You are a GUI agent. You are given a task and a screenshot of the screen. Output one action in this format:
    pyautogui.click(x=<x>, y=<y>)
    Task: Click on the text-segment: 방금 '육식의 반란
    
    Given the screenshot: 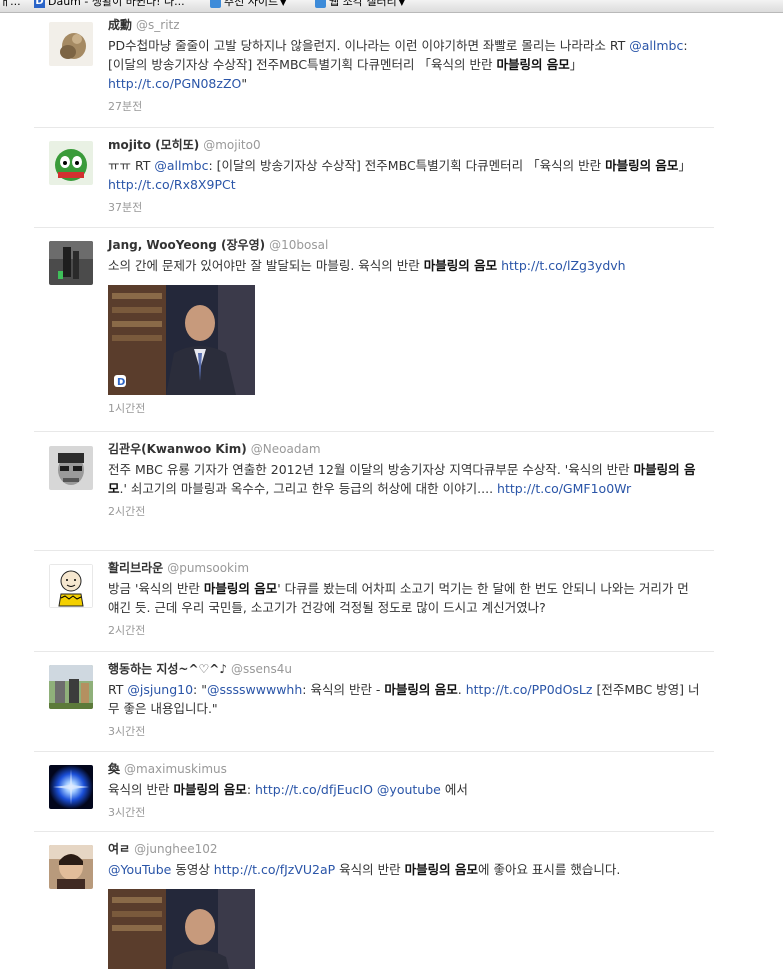 What is the action you would take?
    pyautogui.click(x=156, y=588)
    